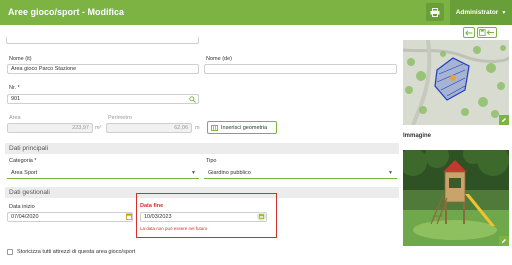  I want to click on data-fine-label: Data fine, so click(152, 206).